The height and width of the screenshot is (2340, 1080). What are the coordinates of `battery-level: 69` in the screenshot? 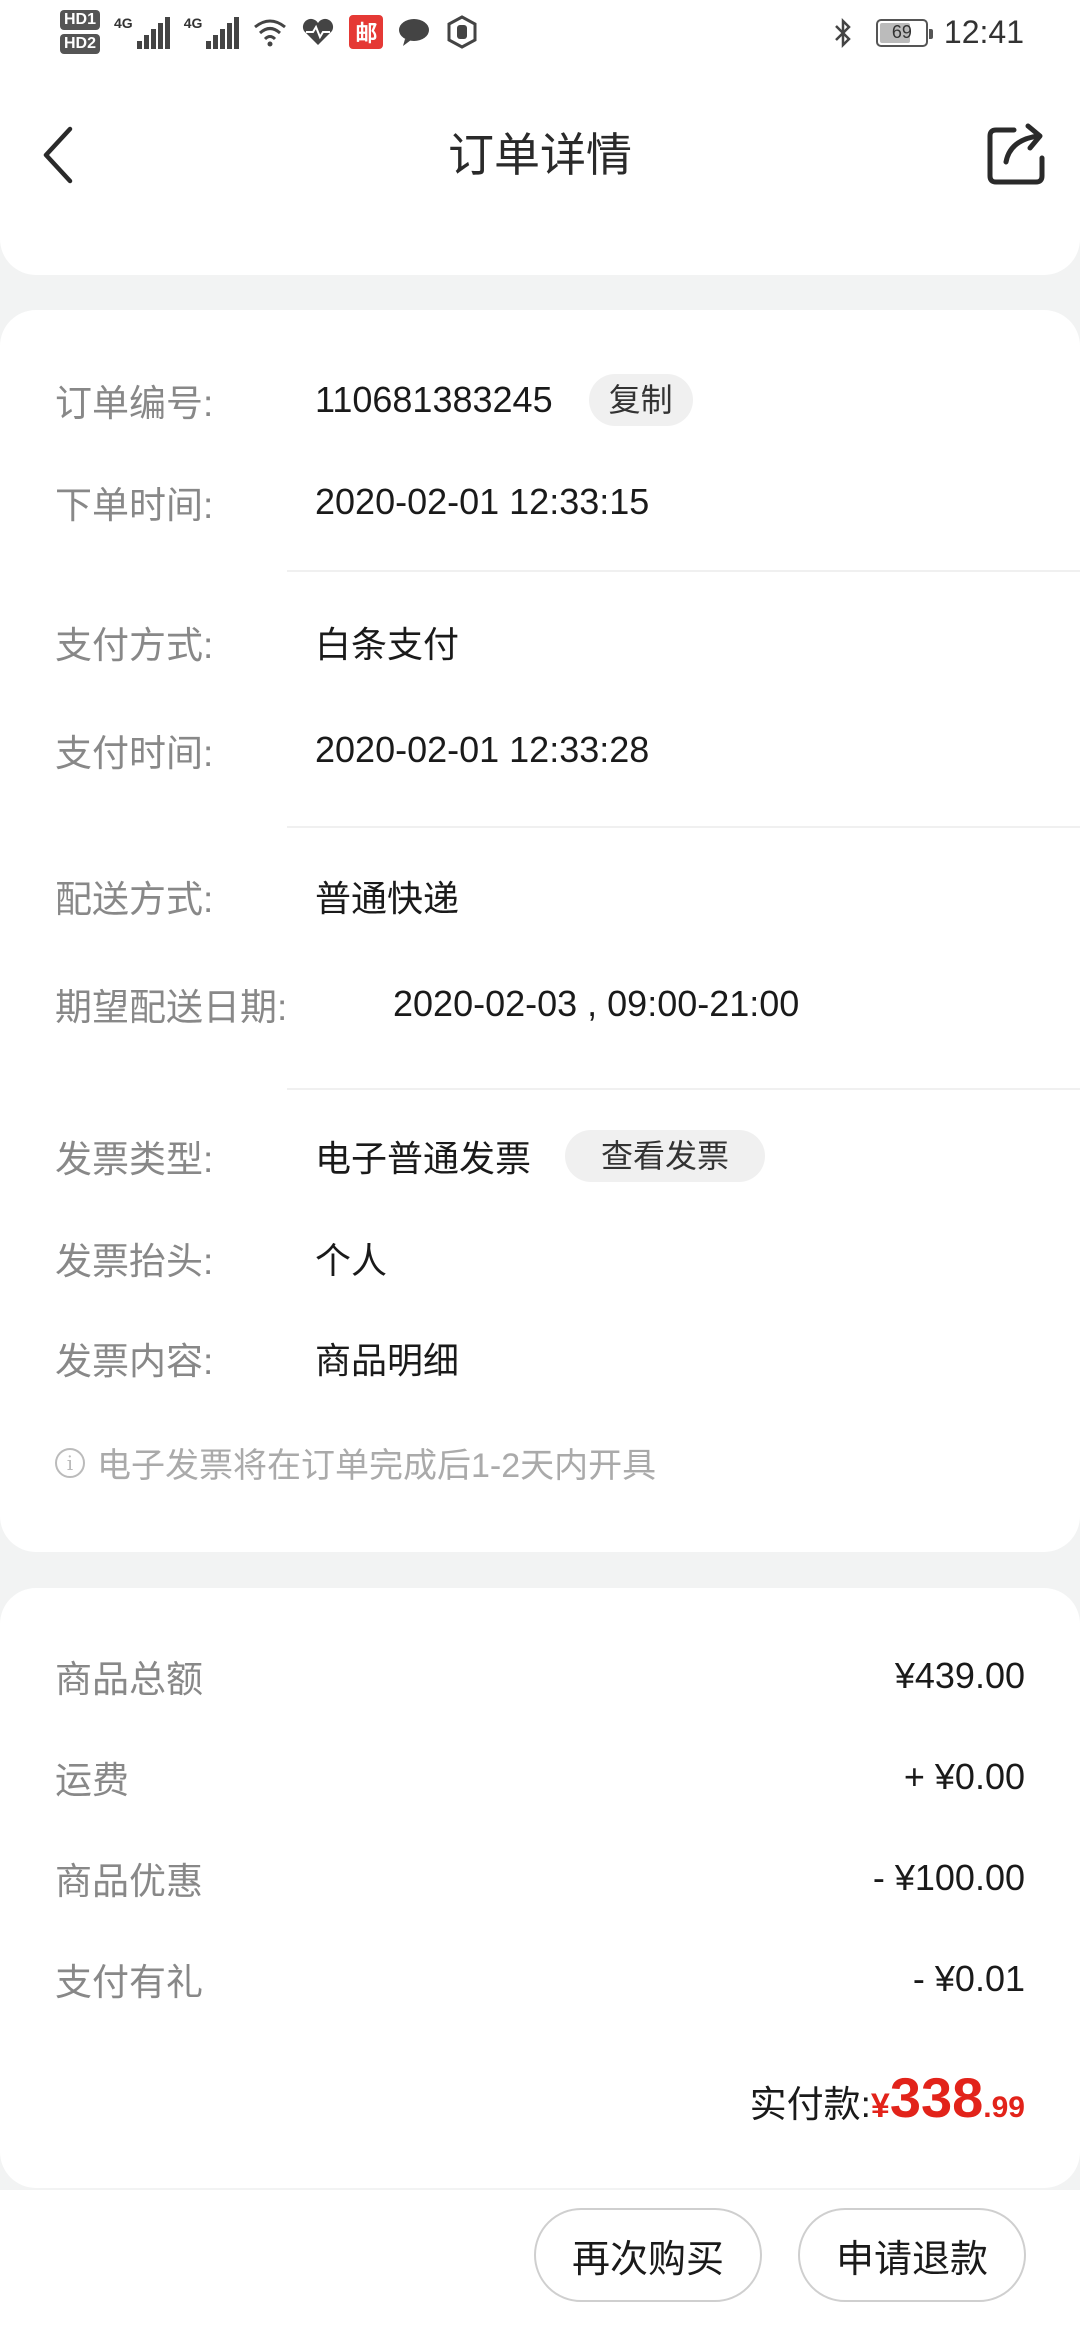 It's located at (901, 32).